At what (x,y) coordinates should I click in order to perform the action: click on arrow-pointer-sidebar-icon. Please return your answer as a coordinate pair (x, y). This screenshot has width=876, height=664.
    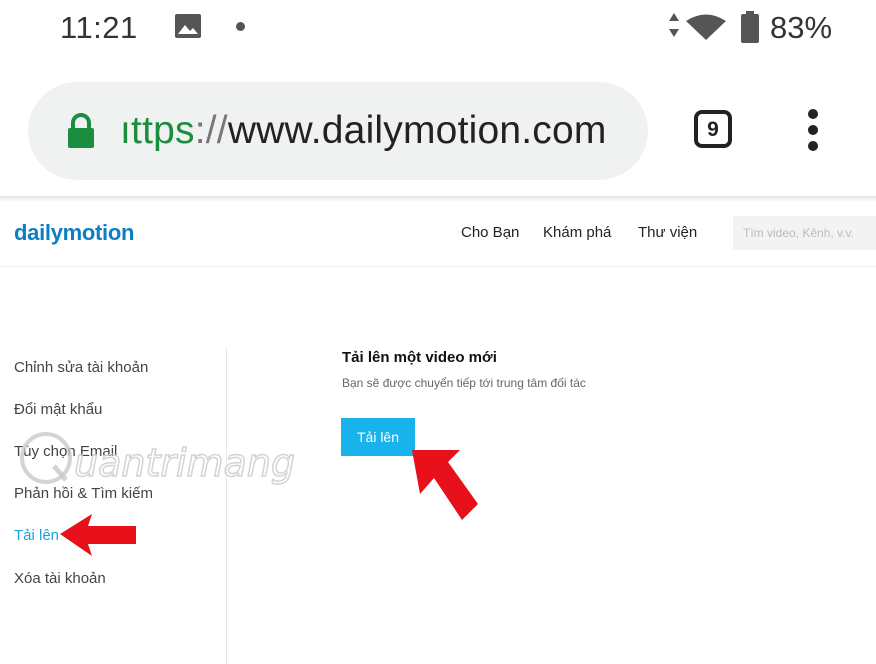
    Looking at the image, I should click on (98, 535).